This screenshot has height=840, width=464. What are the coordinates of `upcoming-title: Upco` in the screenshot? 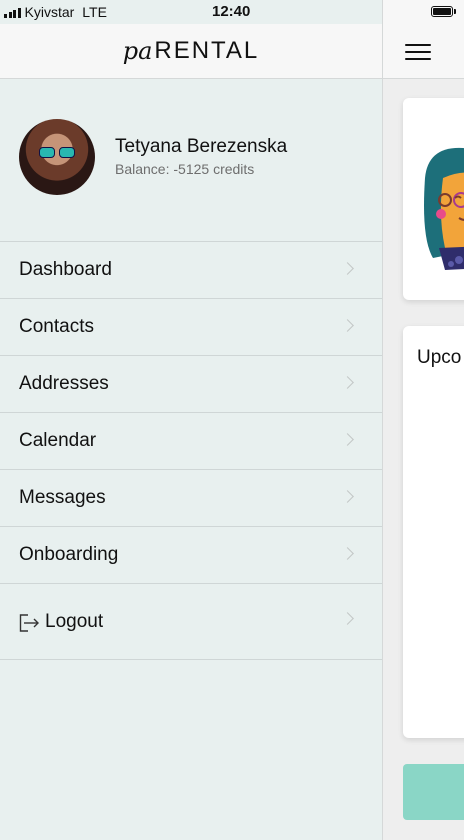 It's located at (439, 357).